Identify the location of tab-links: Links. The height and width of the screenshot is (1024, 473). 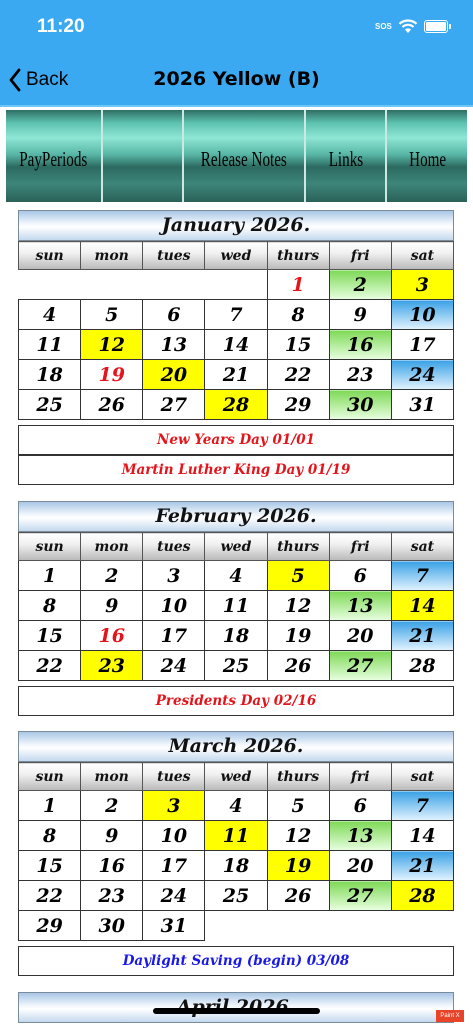
(346, 156).